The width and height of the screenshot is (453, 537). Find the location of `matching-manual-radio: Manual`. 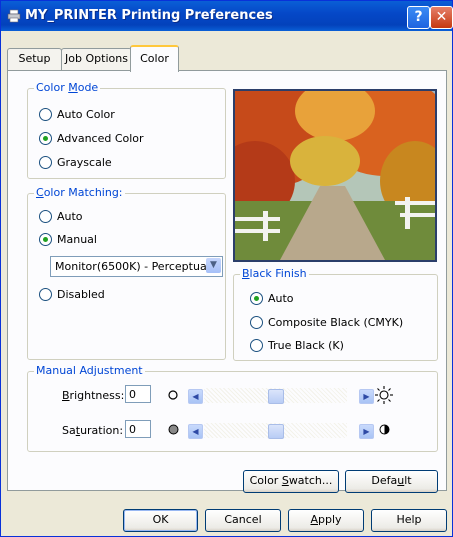

matching-manual-radio: Manual is located at coordinates (68, 239).